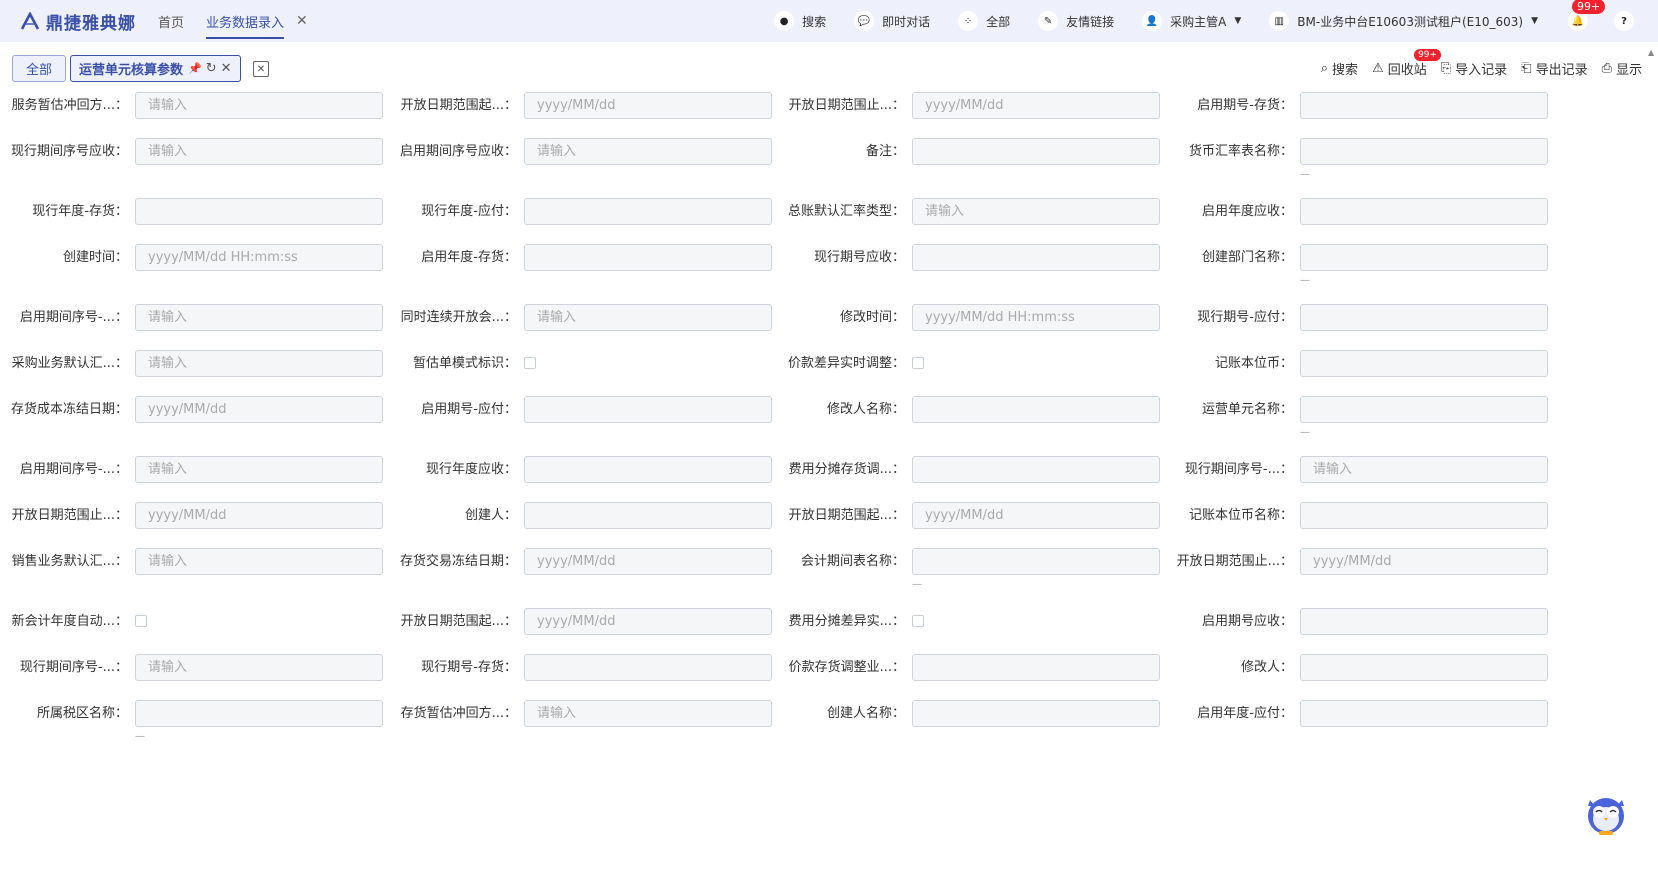  Describe the element at coordinates (155, 68) in the screenshot. I see `tab-operating-unit-params: 运营单元核算参数 📌 ↻ ✕` at that location.